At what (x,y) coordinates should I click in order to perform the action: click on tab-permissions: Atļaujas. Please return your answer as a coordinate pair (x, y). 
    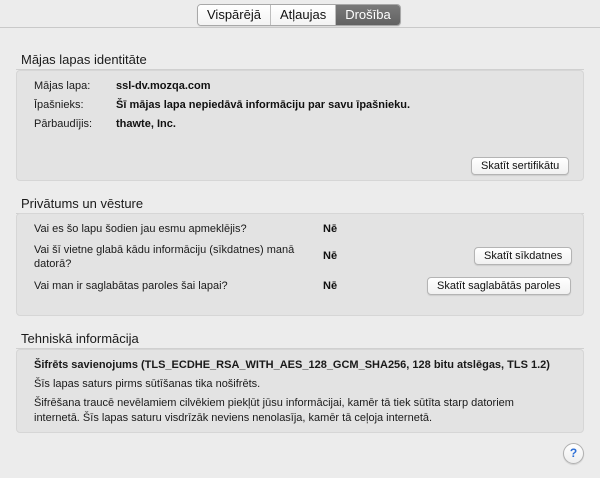
    Looking at the image, I should click on (303, 15).